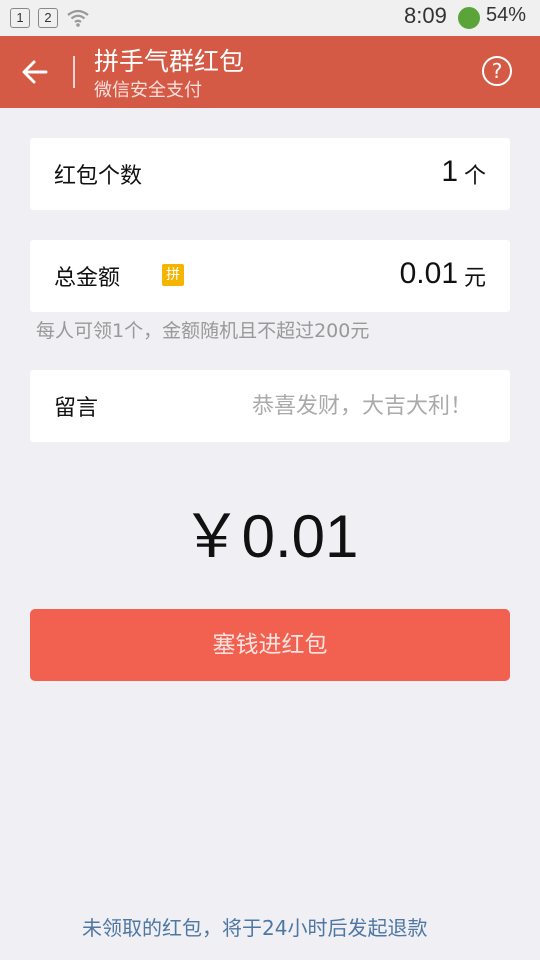 The image size is (540, 960). What do you see at coordinates (48, 18) in the screenshot?
I see `sim2-icon: 2` at bounding box center [48, 18].